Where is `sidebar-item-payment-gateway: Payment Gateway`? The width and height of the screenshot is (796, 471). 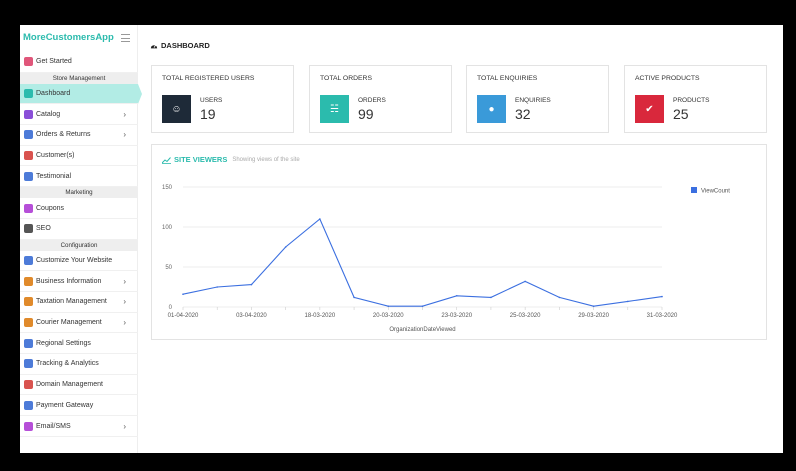
sidebar-item-payment-gateway: Payment Gateway is located at coordinates (79, 406).